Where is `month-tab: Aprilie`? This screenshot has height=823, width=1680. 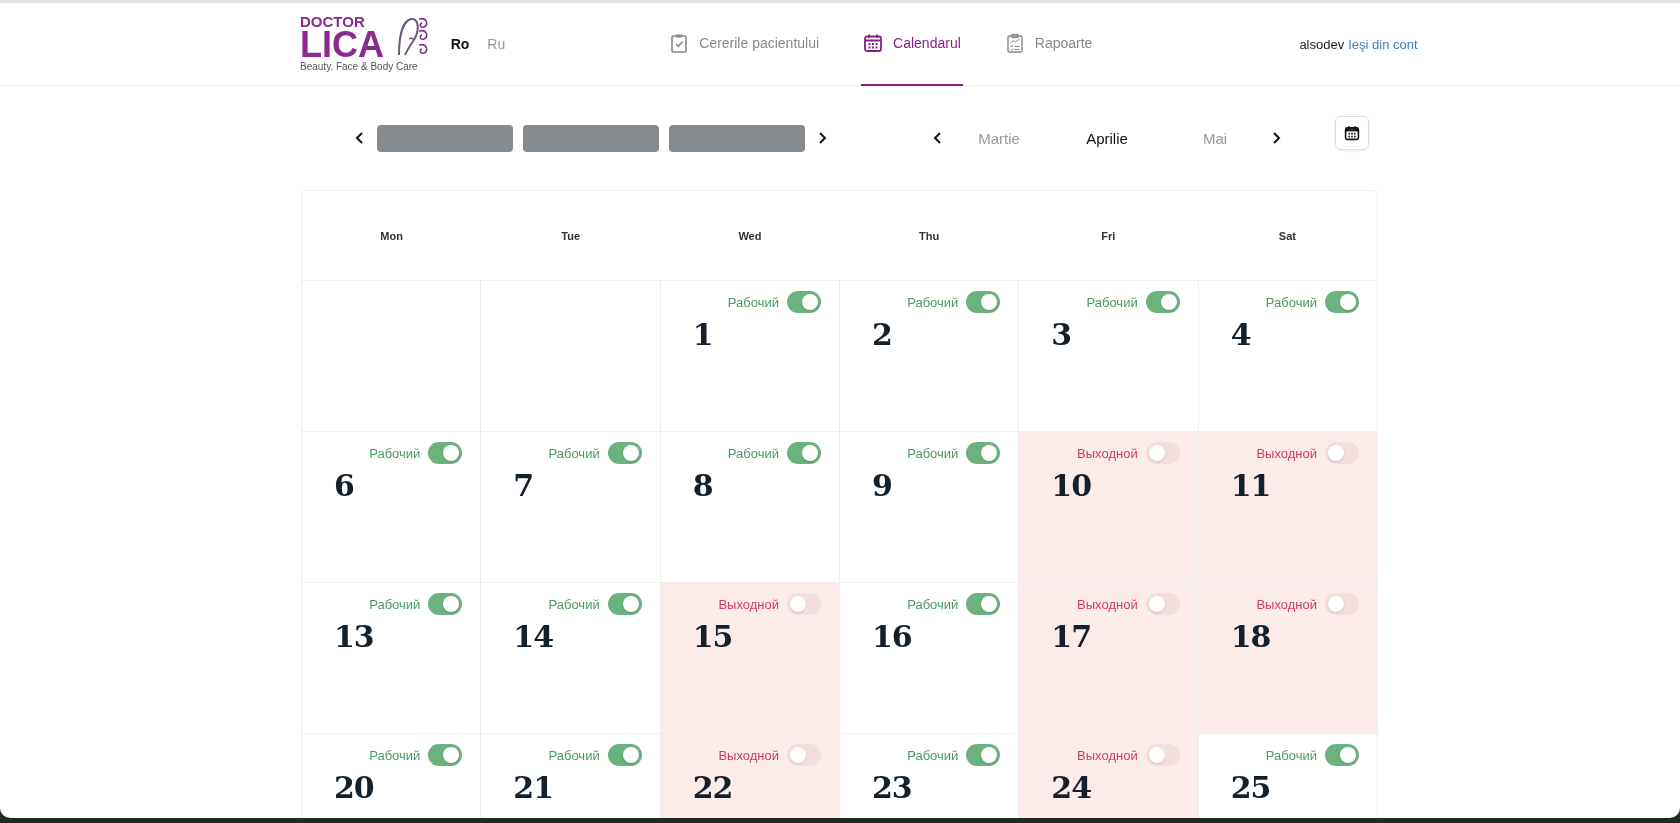 month-tab: Aprilie is located at coordinates (1107, 138).